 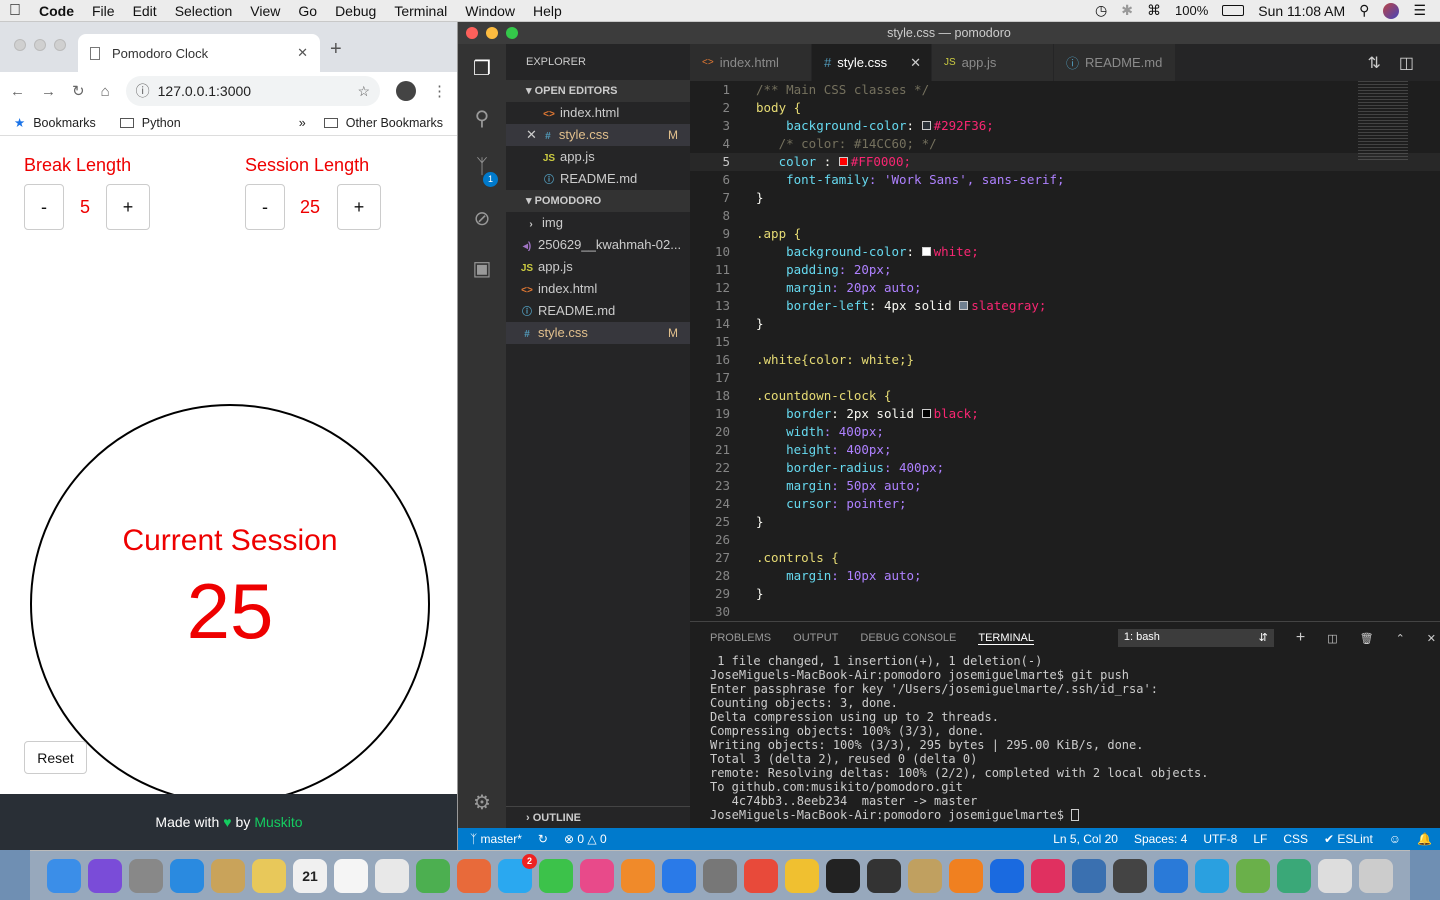 What do you see at coordinates (1065, 108) in the screenshot?
I see `code-line: 2 body {` at bounding box center [1065, 108].